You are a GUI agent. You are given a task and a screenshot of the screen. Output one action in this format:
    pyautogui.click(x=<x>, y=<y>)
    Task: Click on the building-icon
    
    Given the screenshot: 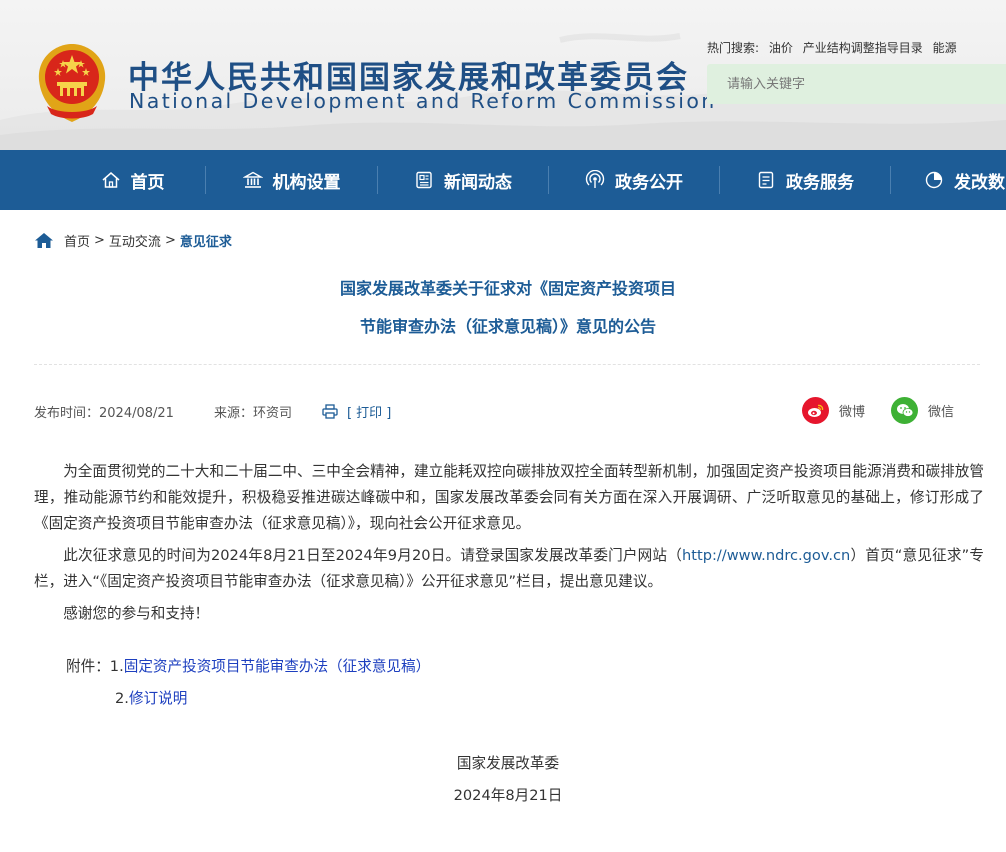 What is the action you would take?
    pyautogui.click(x=252, y=179)
    